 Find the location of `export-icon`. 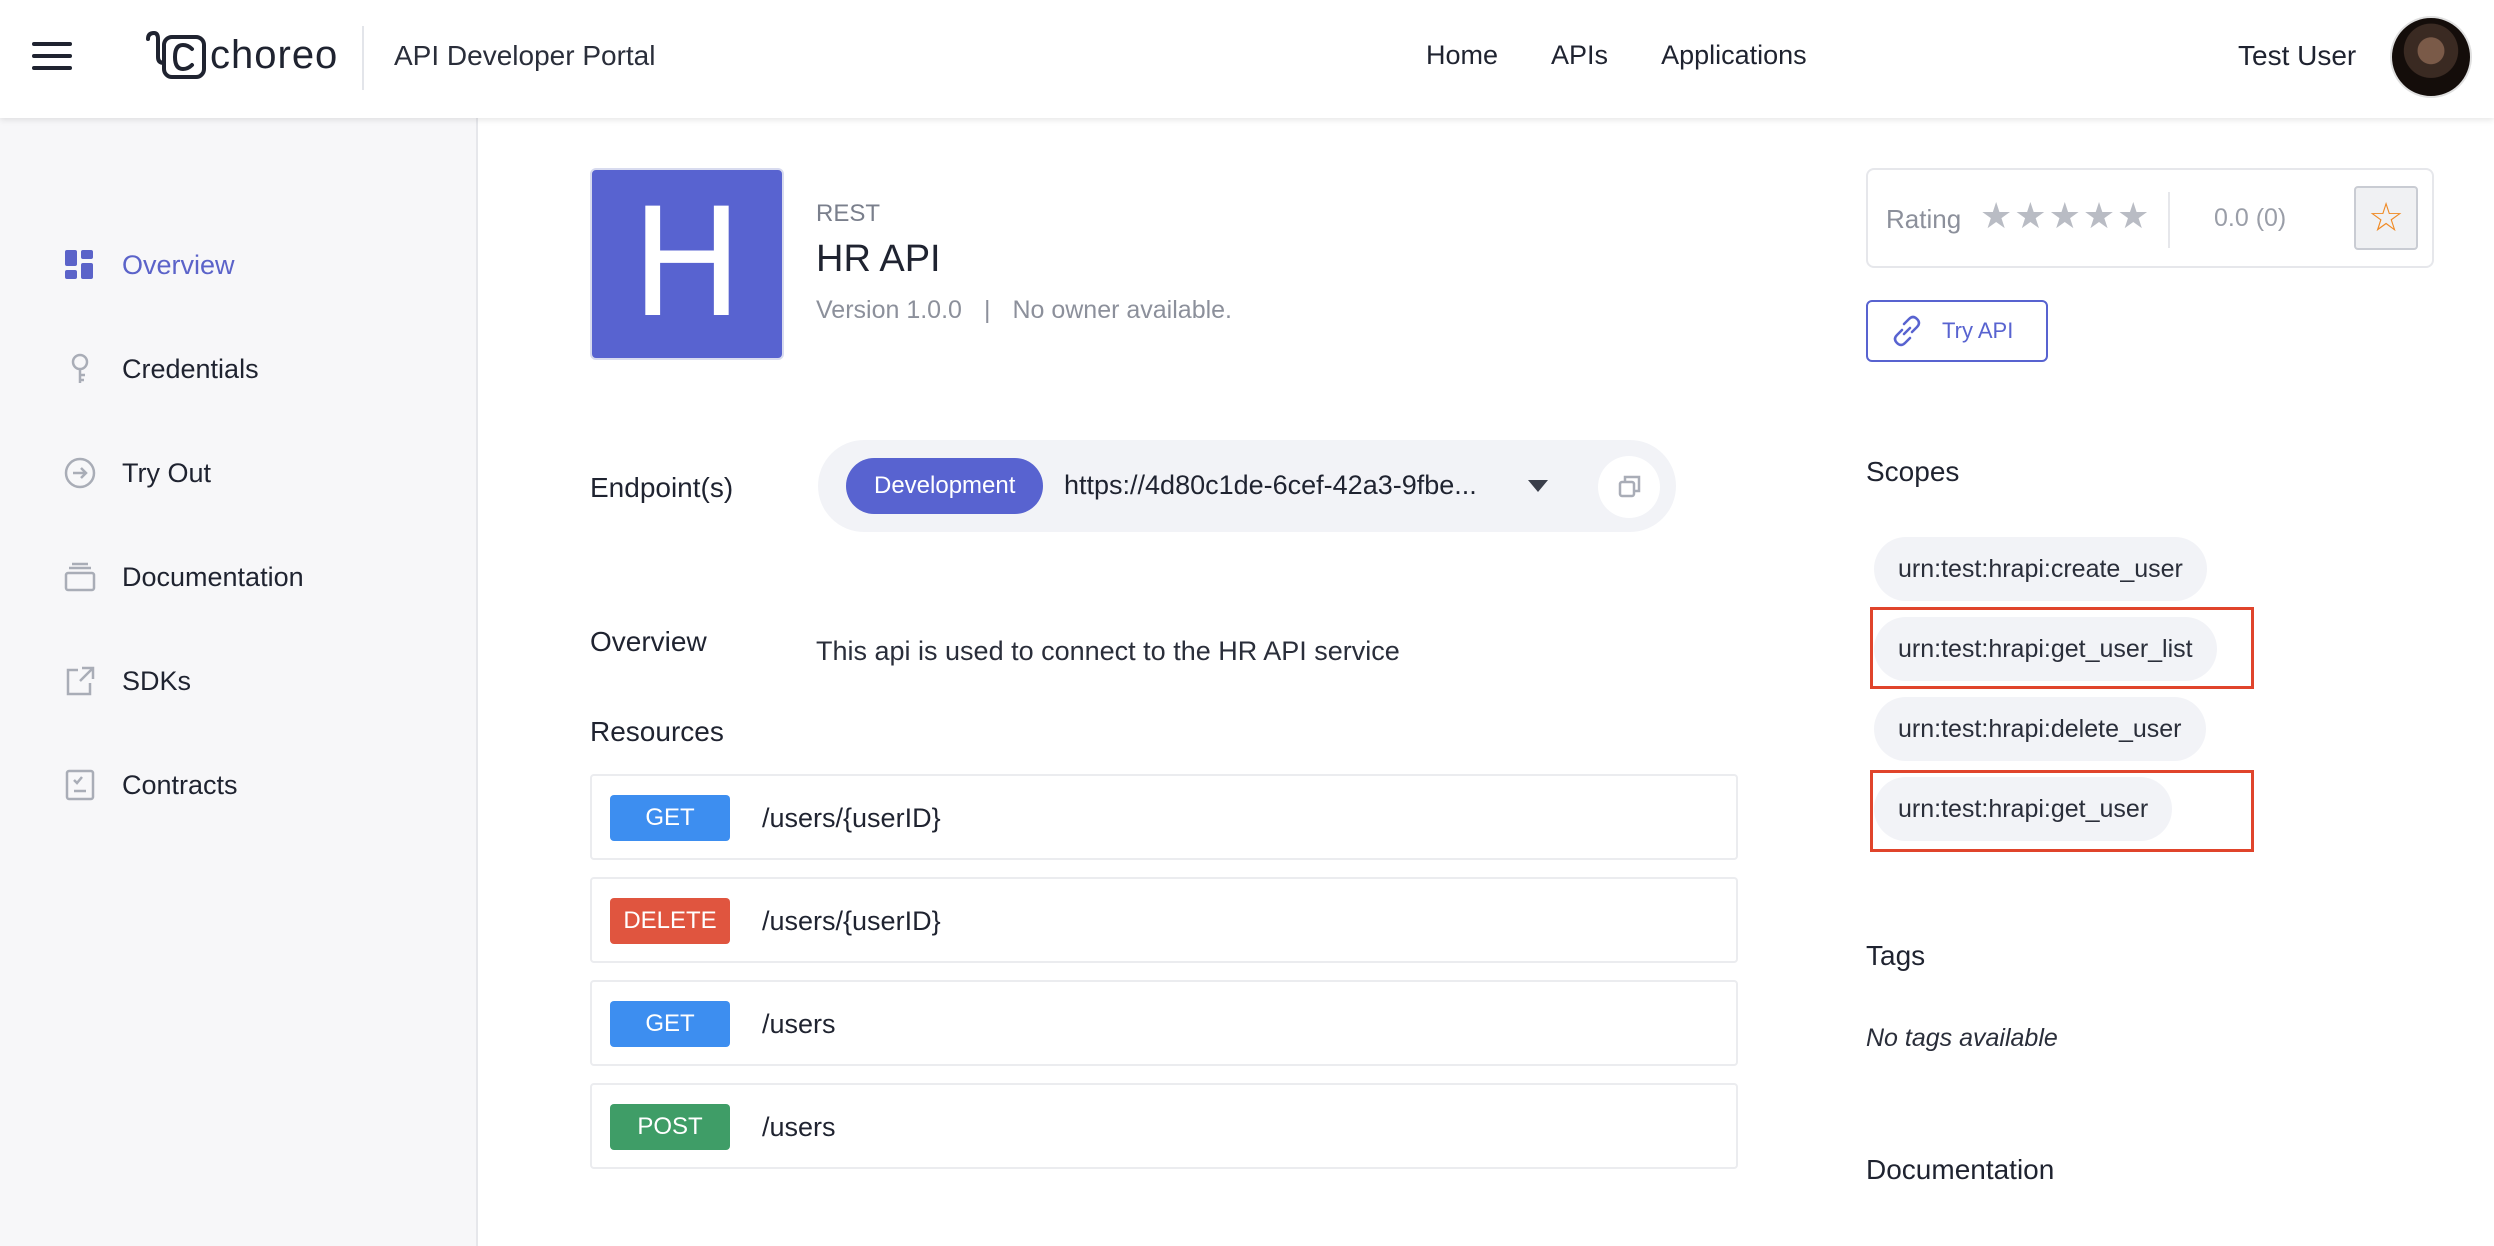

export-icon is located at coordinates (80, 681).